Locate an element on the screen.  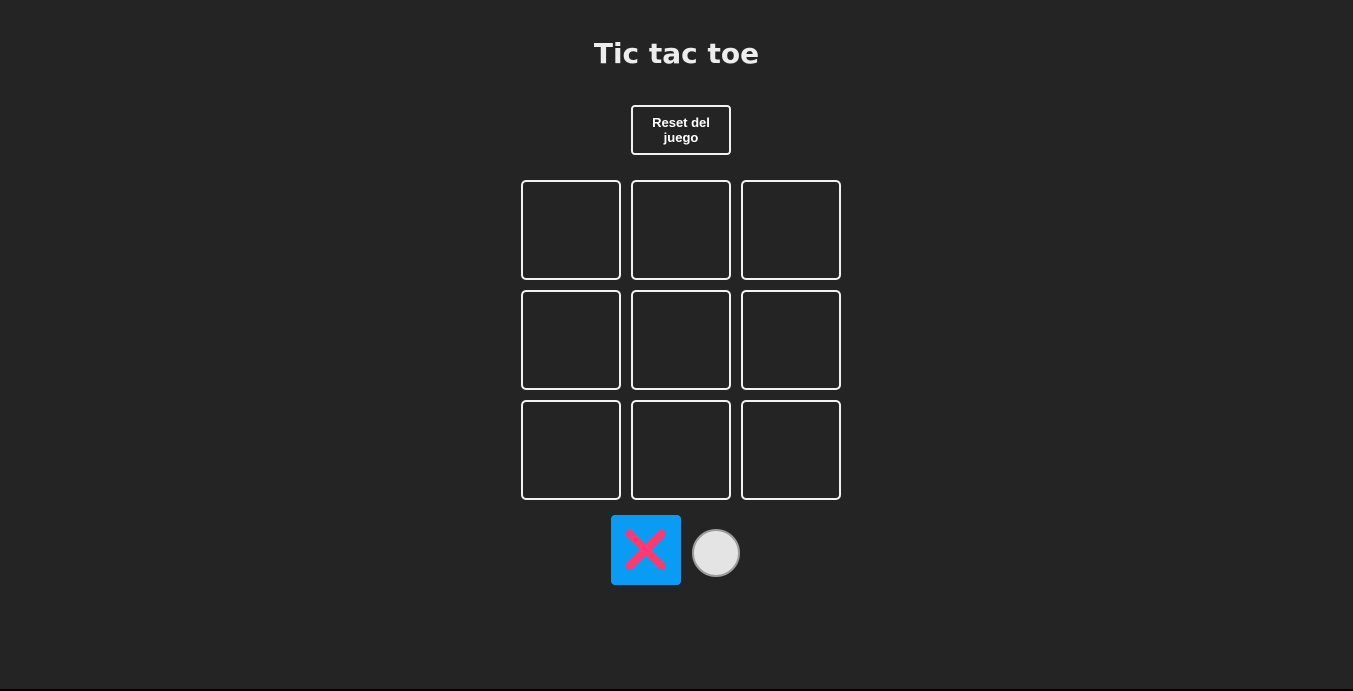
x-mark-icon is located at coordinates (646, 550).